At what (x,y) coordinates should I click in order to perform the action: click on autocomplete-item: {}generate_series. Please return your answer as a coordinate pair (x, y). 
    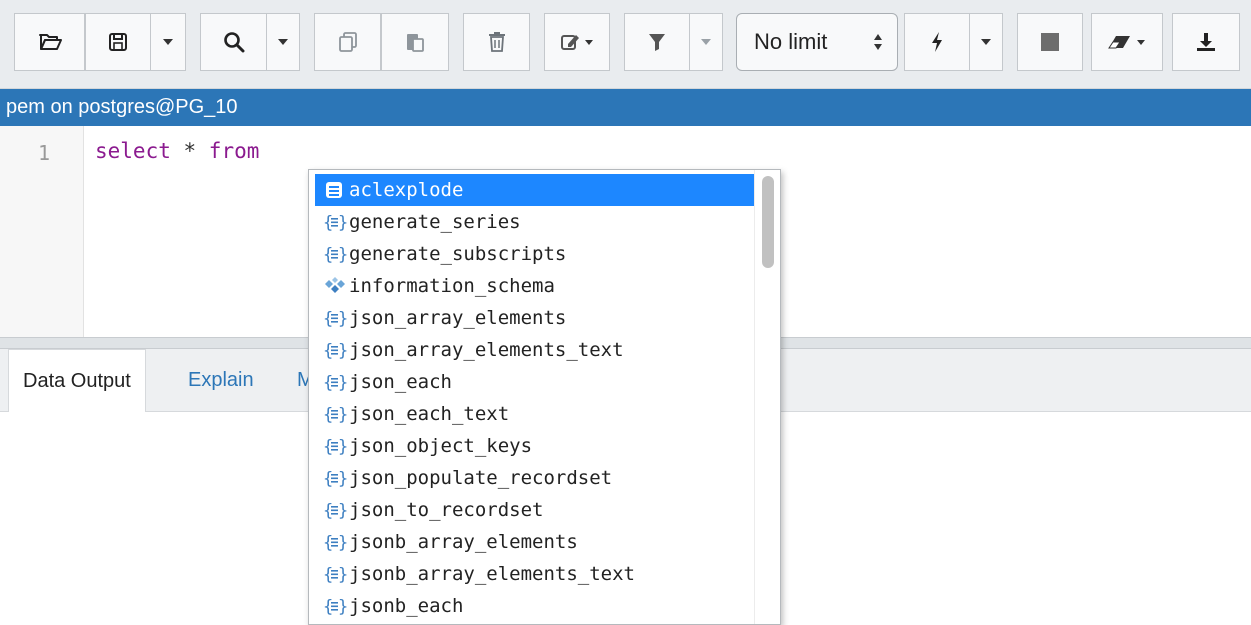
    Looking at the image, I should click on (535, 222).